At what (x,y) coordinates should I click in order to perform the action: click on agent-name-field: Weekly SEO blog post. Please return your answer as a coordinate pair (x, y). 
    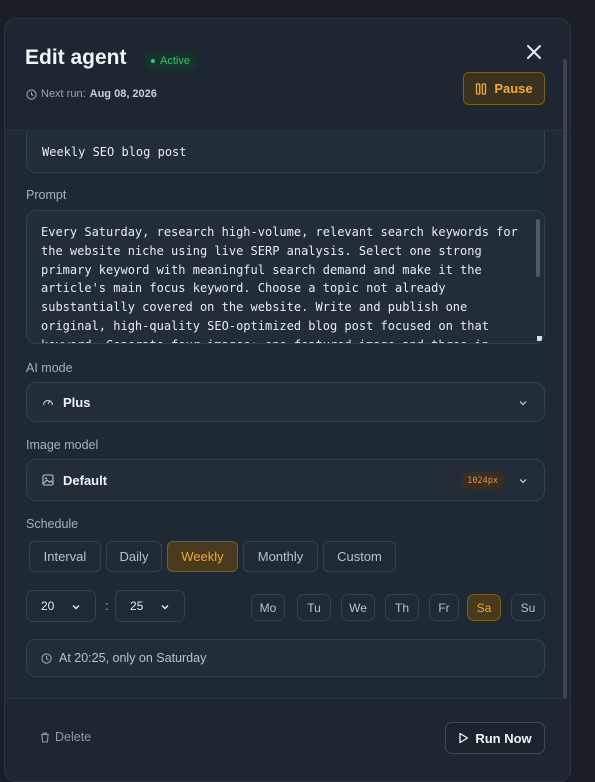
    Looking at the image, I should click on (285, 152).